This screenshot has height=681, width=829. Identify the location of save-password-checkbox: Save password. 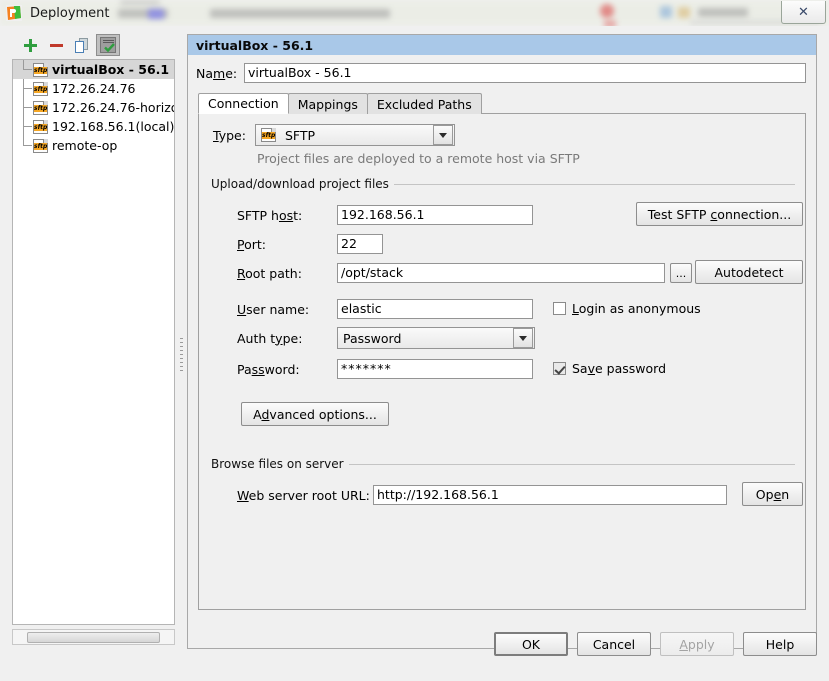
(609, 368).